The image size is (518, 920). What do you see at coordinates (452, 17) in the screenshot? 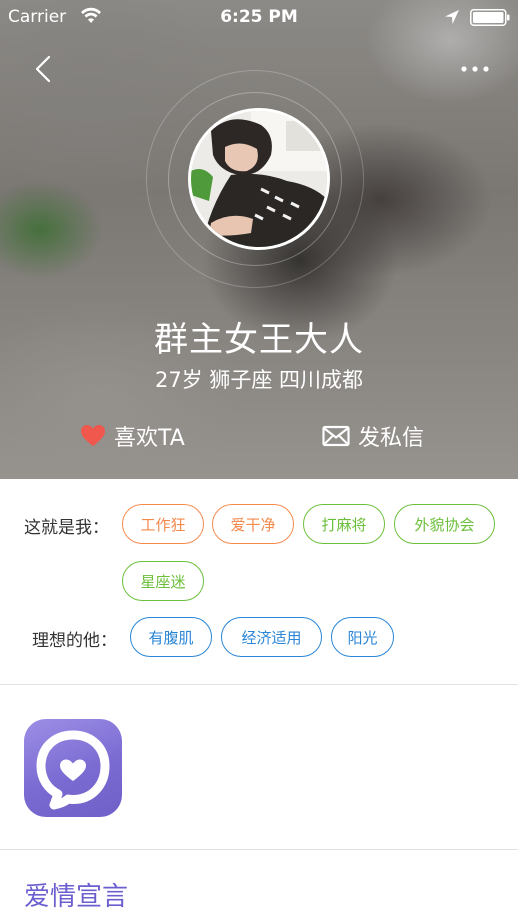
I see `location-arrow-icon` at bounding box center [452, 17].